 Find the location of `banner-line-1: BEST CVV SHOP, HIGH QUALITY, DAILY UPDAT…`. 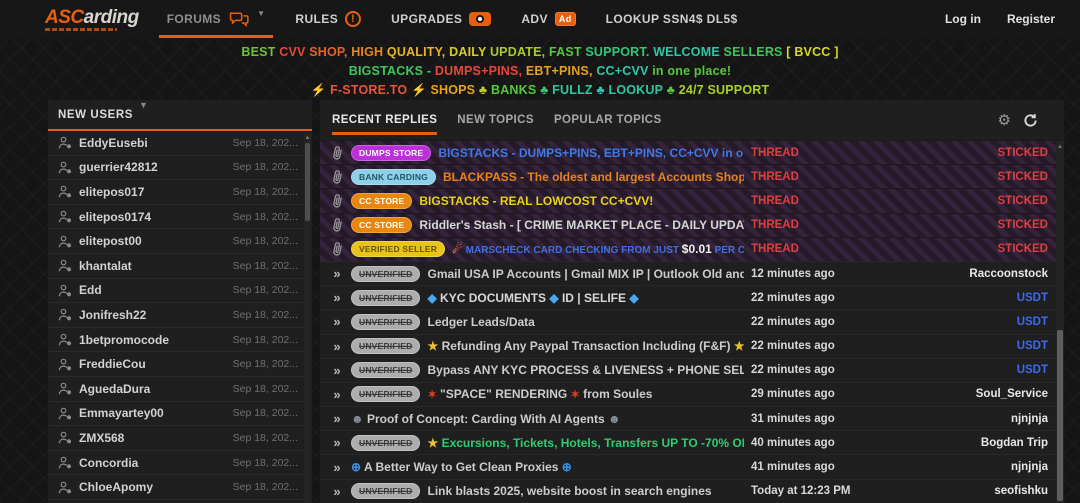

banner-line-1: BEST CVV SHOP, HIGH QUALITY, DAILY UPDAT… is located at coordinates (540, 52).